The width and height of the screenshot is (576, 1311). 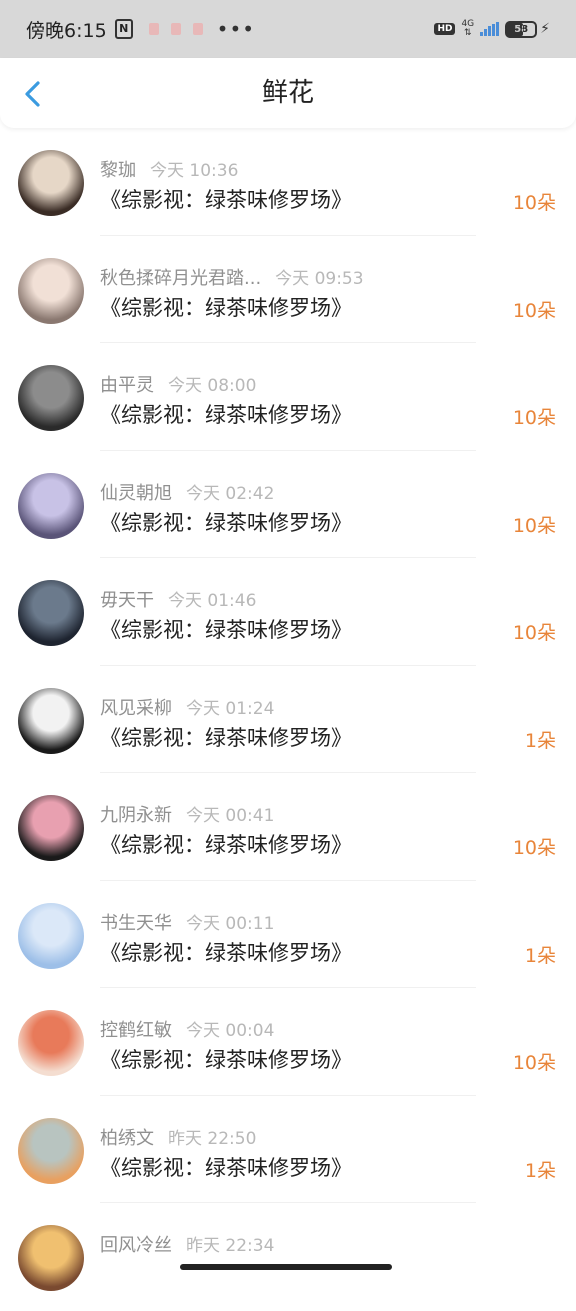 What do you see at coordinates (545, 29) in the screenshot?
I see `charging-icon: ⚡` at bounding box center [545, 29].